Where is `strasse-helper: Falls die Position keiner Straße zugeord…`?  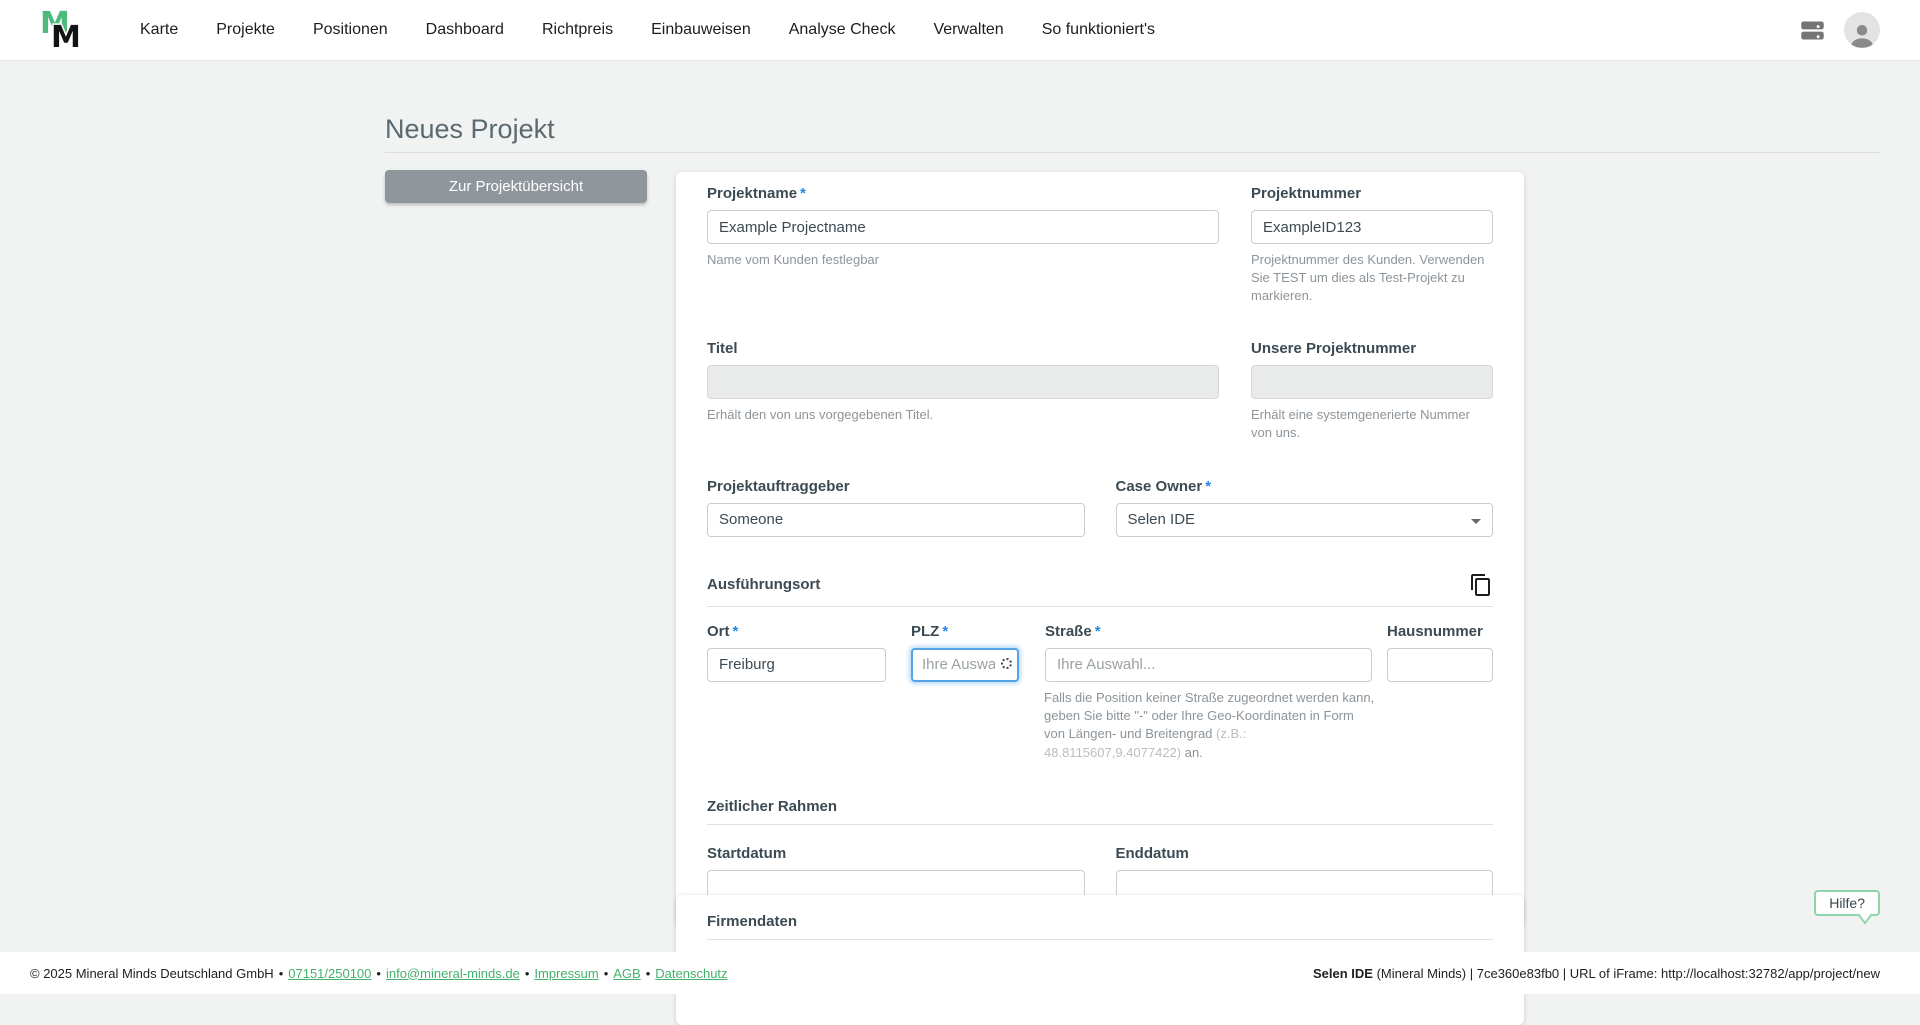
strasse-helper: Falls die Position keiner Straße zugeord… is located at coordinates (1210, 725).